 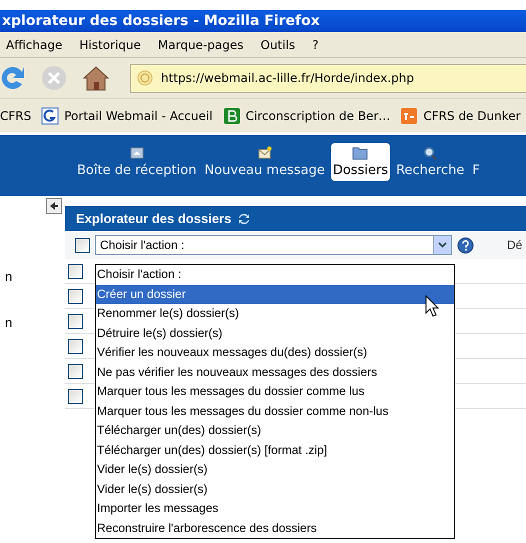 I want to click on dropdown-option: Choisir l'action :, so click(x=275, y=274).